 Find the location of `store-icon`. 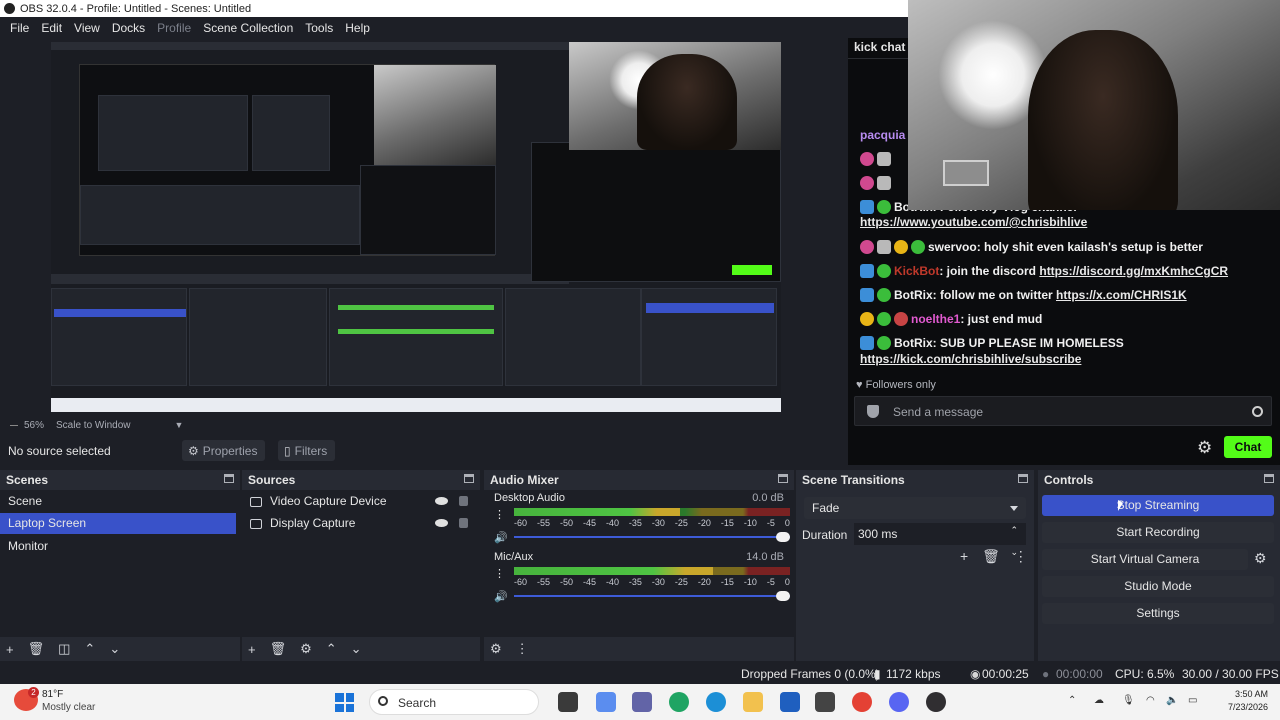

store-icon is located at coordinates (790, 702).